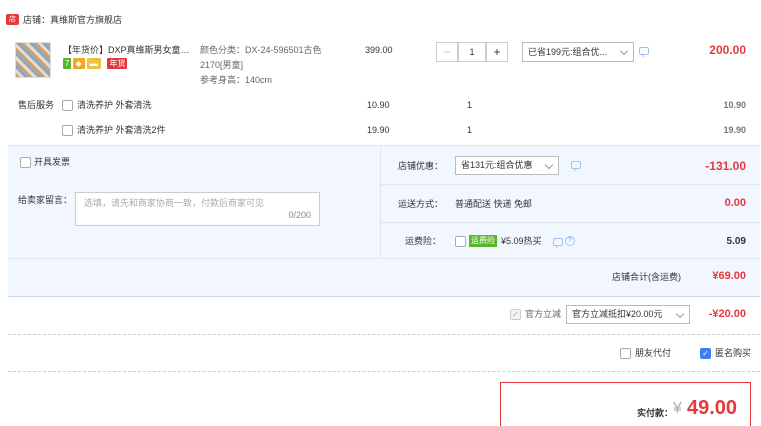 This screenshot has width=761, height=426. What do you see at coordinates (494, 204) in the screenshot?
I see `shipping-method: 普通配送 快递 免邮` at bounding box center [494, 204].